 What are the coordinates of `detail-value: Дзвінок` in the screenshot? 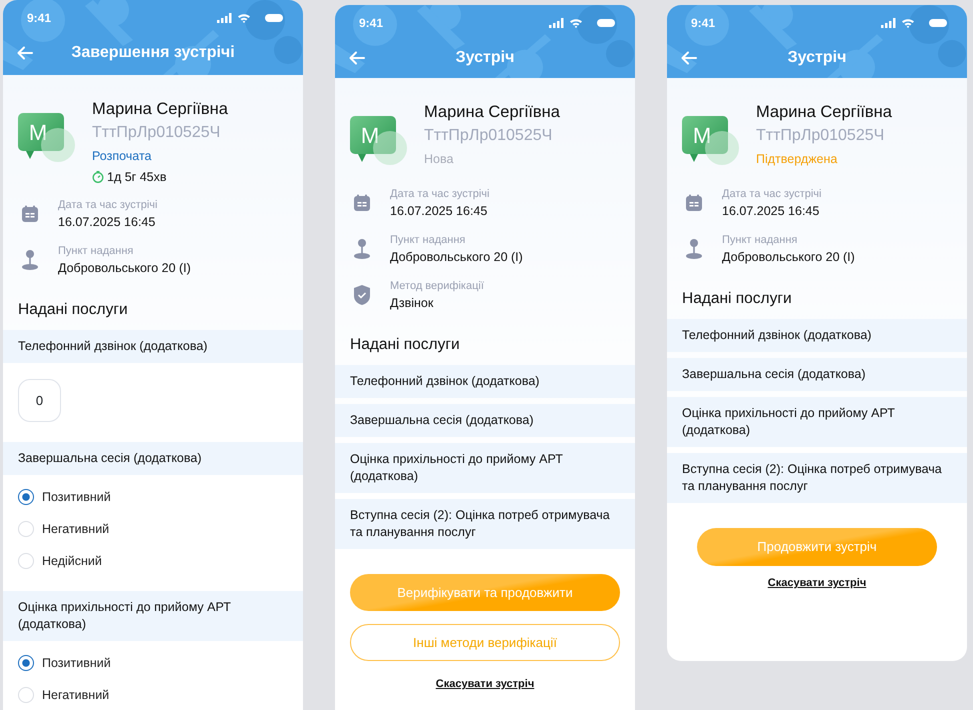 It's located at (412, 303).